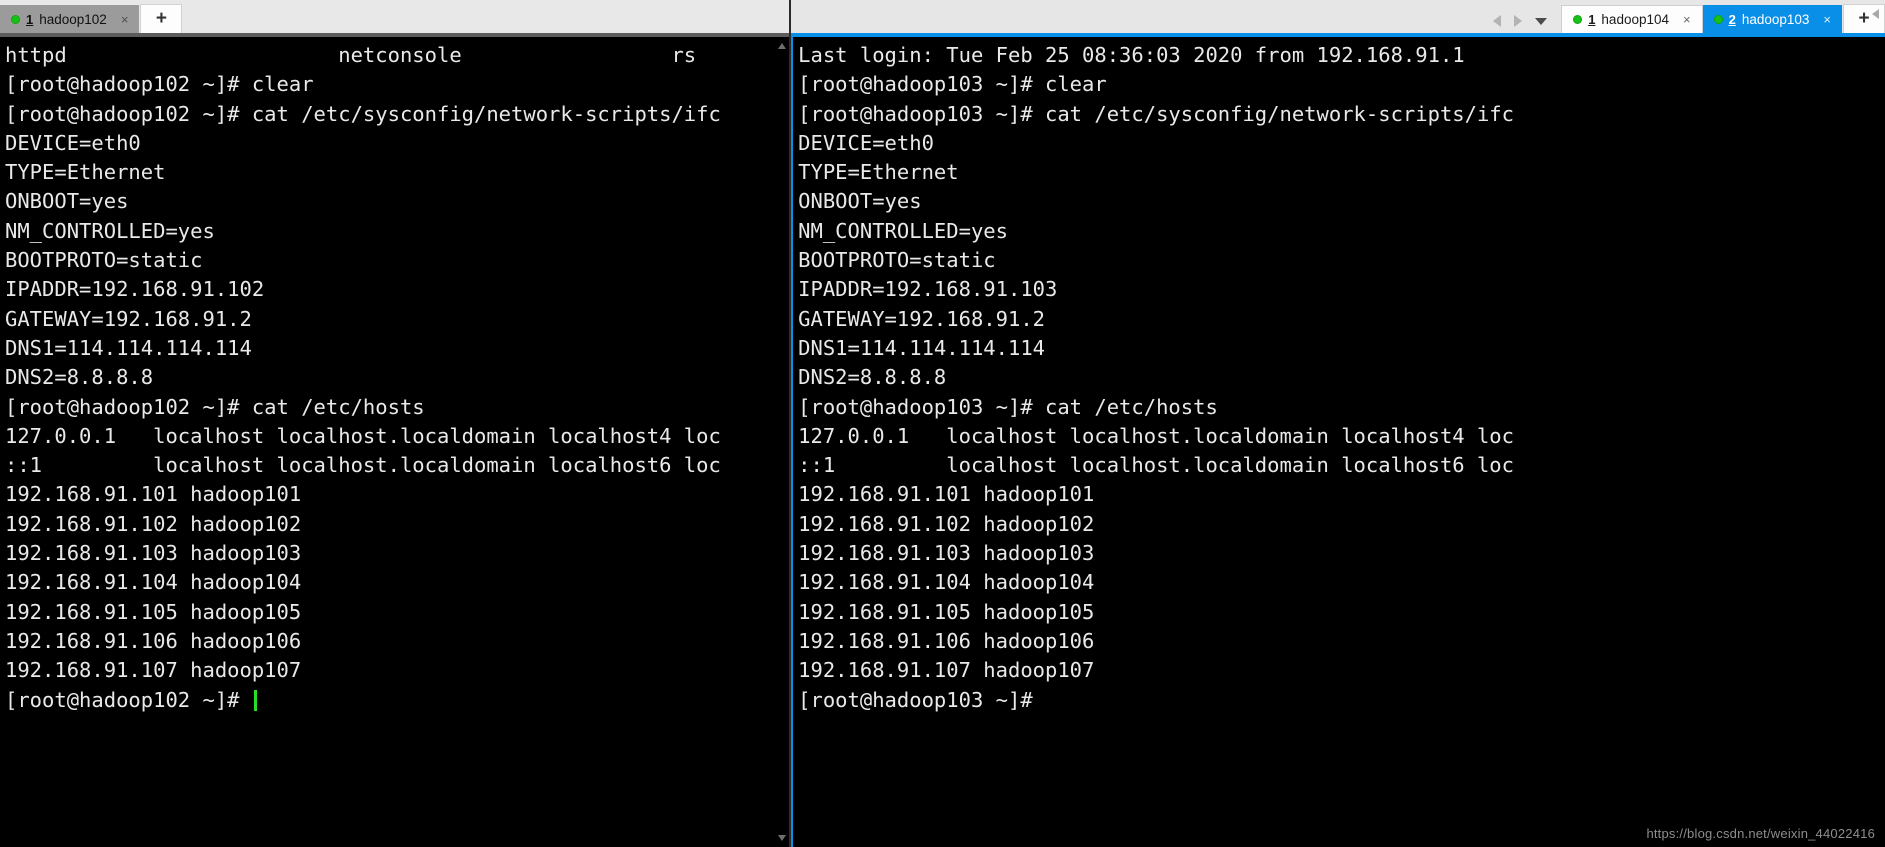 The image size is (1885, 847). What do you see at coordinates (915, 699) in the screenshot?
I see `terminal-prompt-line: [root@hadoop103 ~]#` at bounding box center [915, 699].